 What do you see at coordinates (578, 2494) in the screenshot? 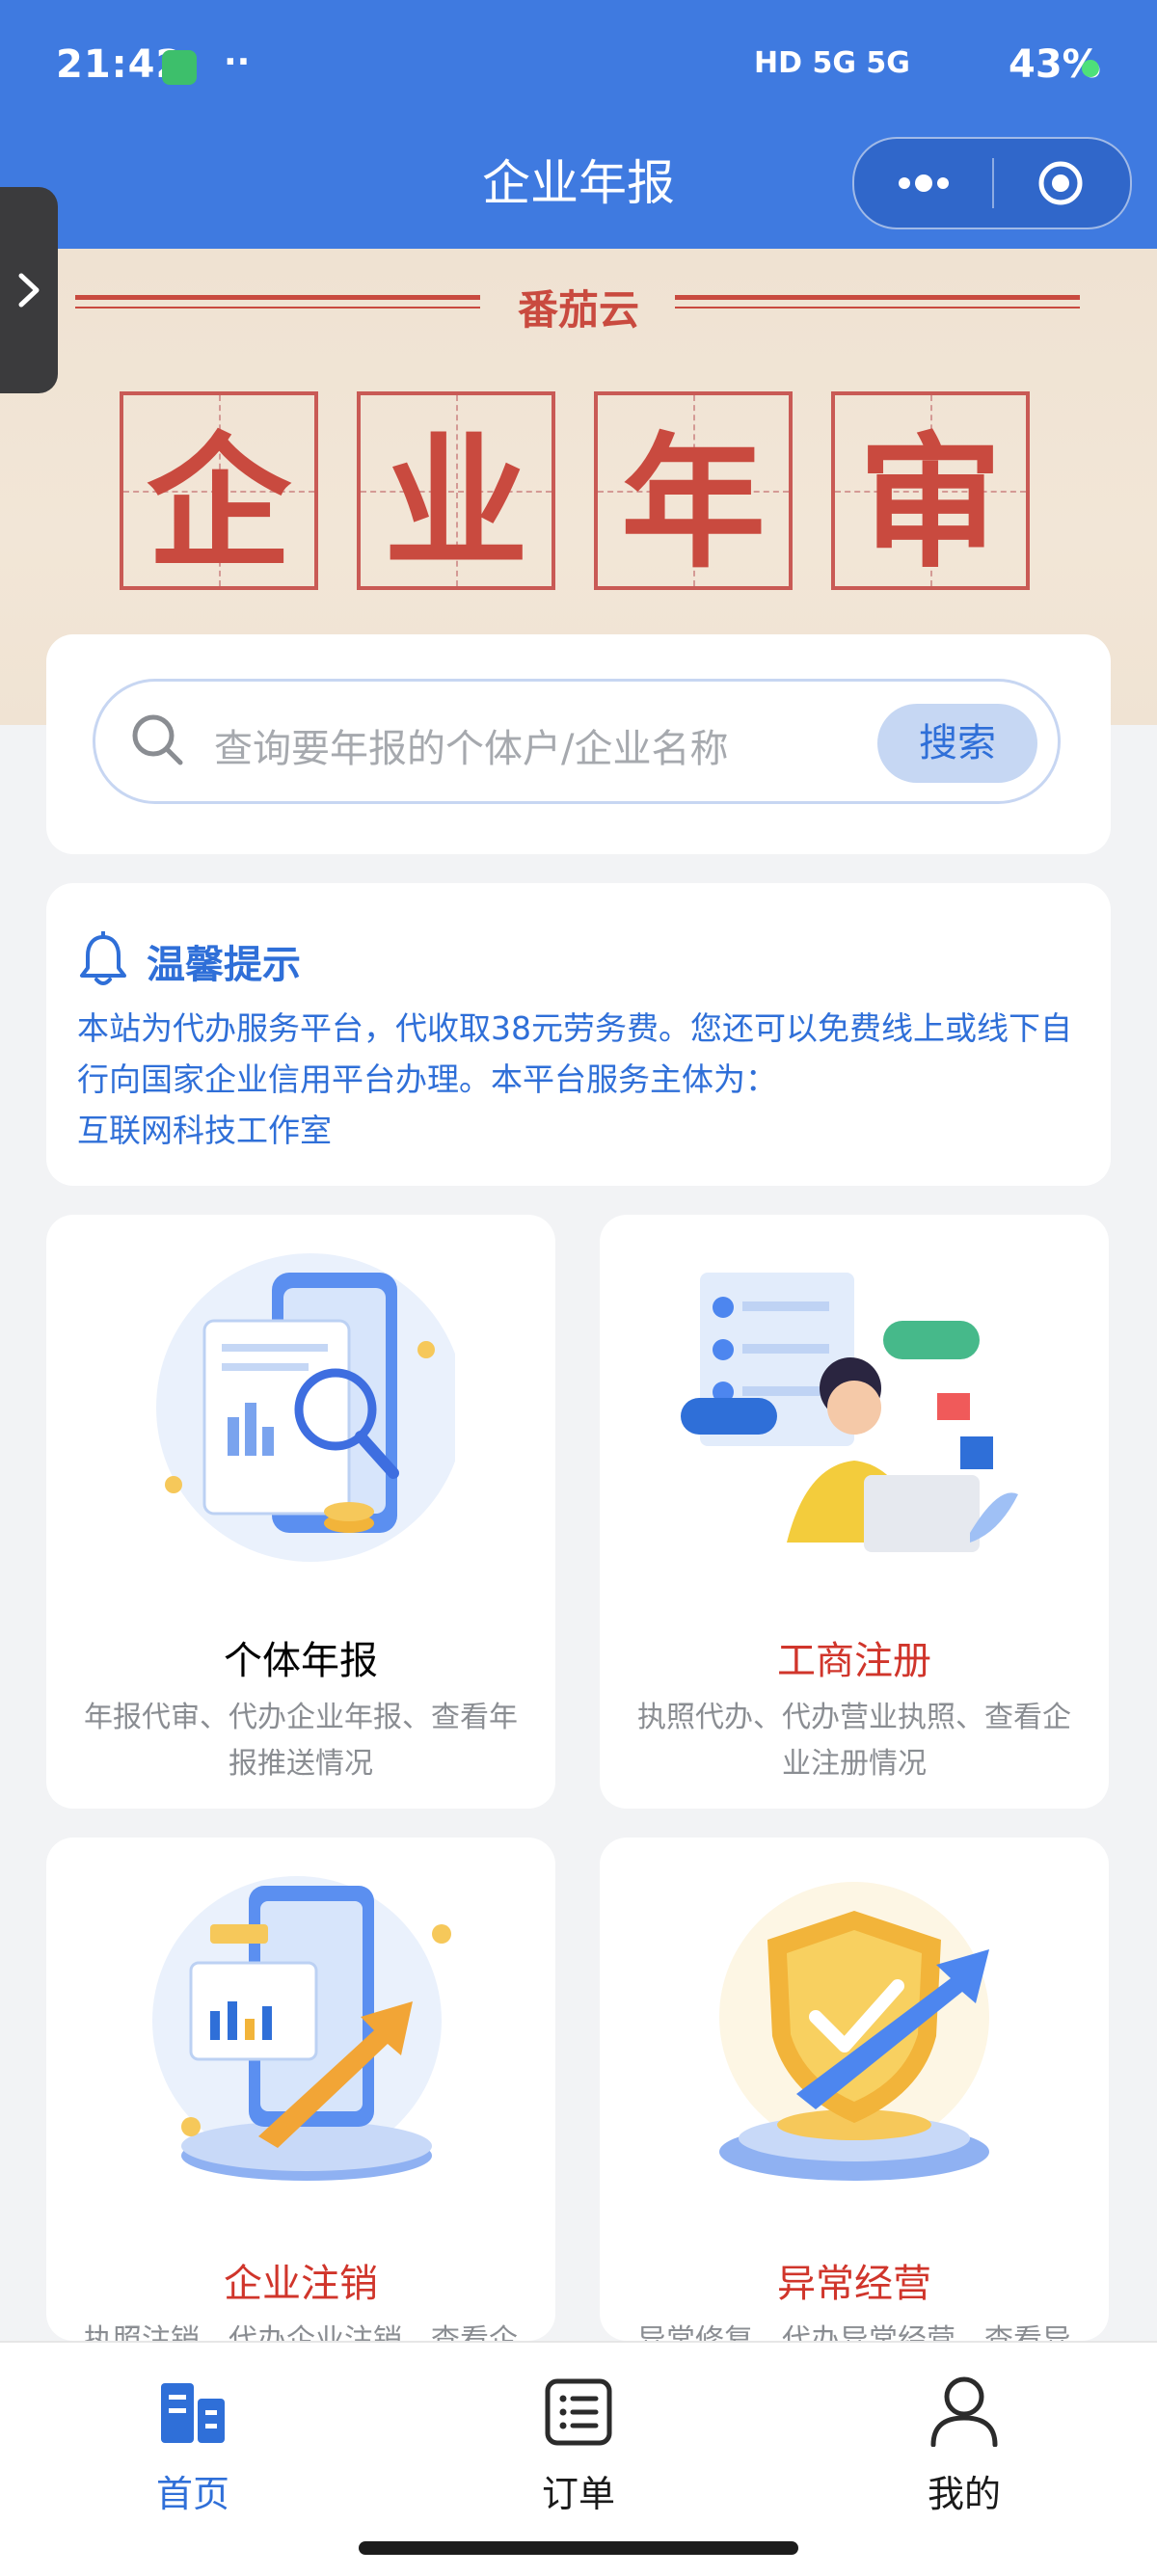
I see `nav-label-orders: 订单` at bounding box center [578, 2494].